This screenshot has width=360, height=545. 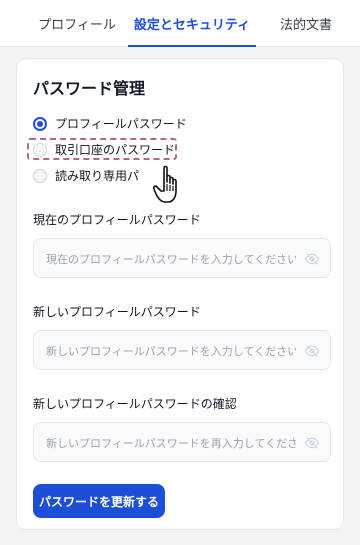 I want to click on current-password-label: 現在のプロフィールパスワード, so click(x=117, y=220).